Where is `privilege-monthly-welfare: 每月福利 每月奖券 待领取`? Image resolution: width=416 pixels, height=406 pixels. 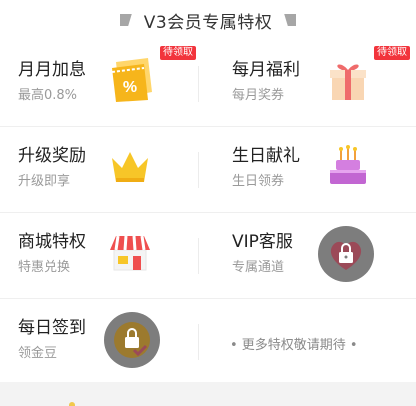 privilege-monthly-welfare: 每月福利 每月奖券 待领取 is located at coordinates (312, 83).